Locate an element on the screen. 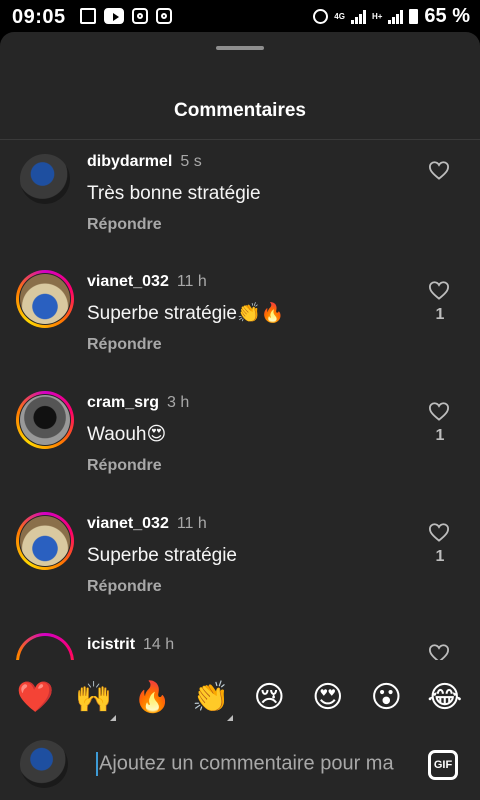 This screenshot has height=800, width=480. emoji-clap-button: 👏 is located at coordinates (211, 700).